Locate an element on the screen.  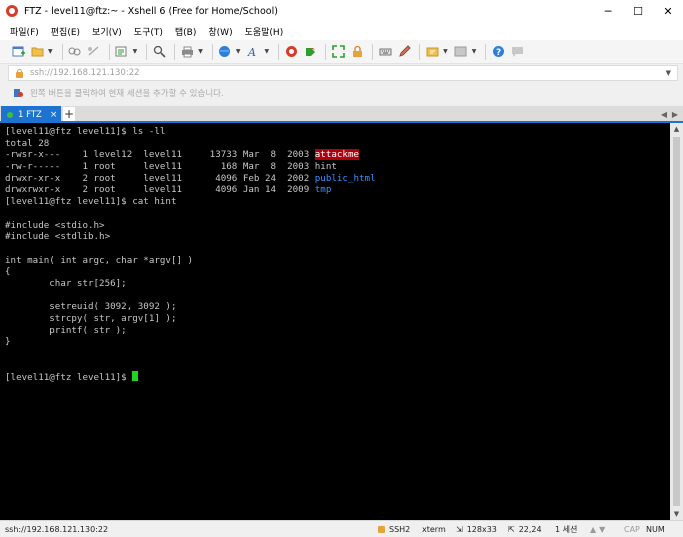
minimize-button: ─ is located at coordinates (608, 11).